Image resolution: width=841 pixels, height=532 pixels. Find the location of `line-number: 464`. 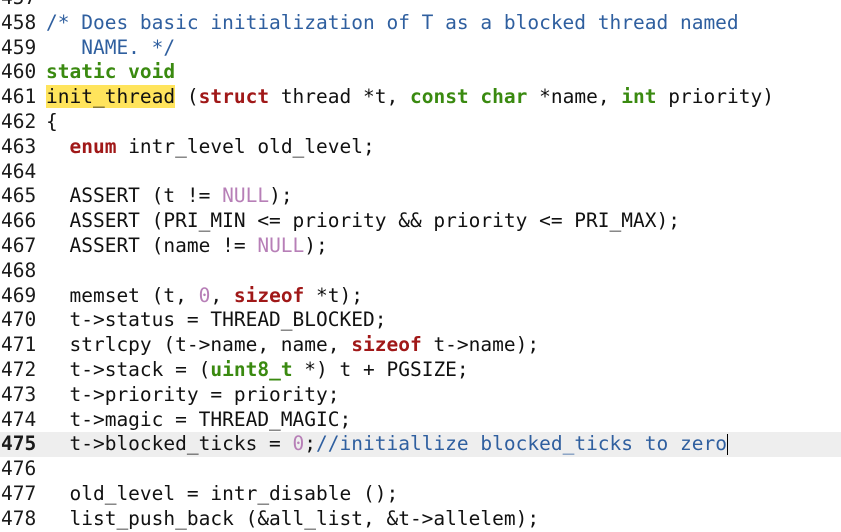

line-number: 464 is located at coordinates (19, 171).